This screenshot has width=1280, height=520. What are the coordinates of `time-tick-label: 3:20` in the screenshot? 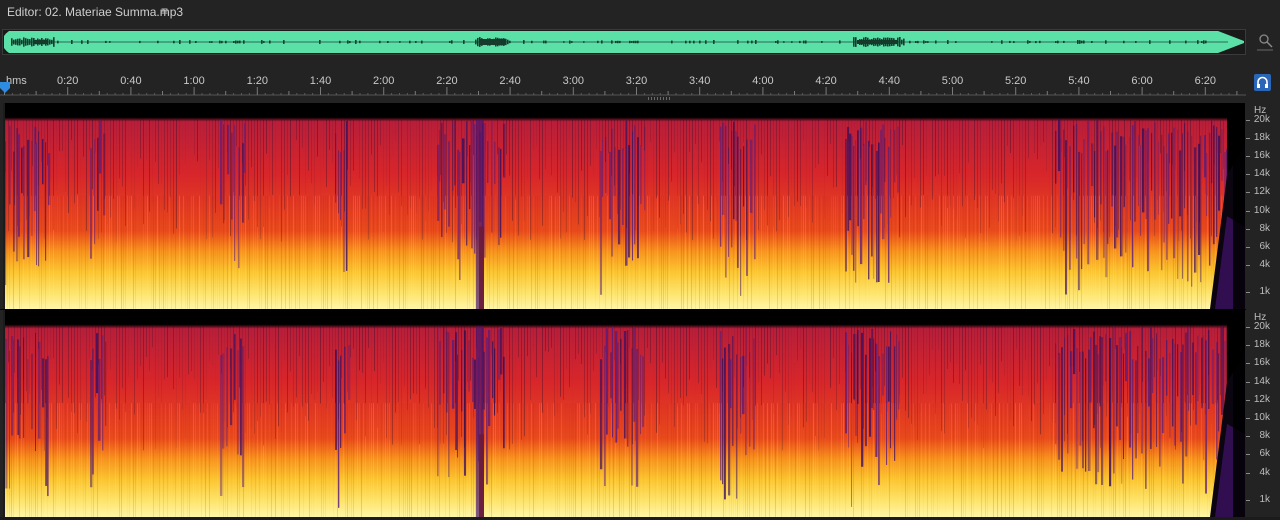 It's located at (636, 81).